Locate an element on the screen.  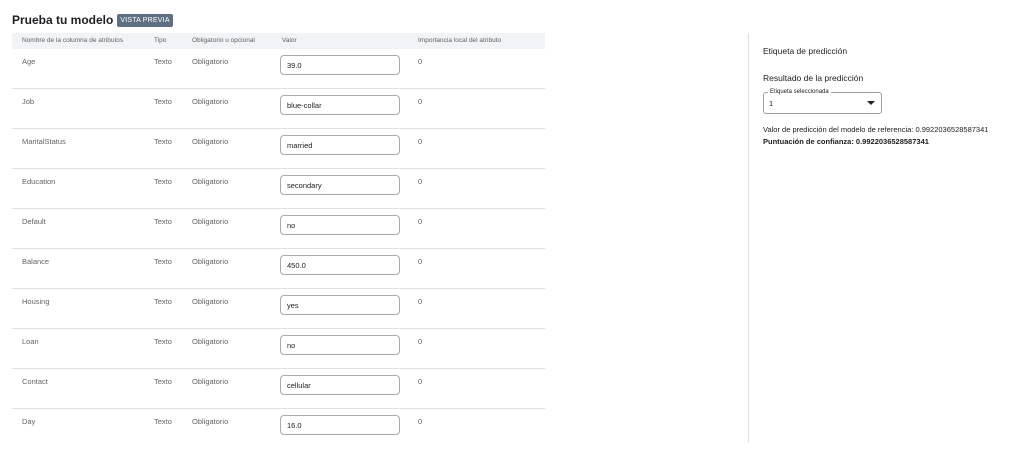
attribute-name: MaritalStatus is located at coordinates (44, 141).